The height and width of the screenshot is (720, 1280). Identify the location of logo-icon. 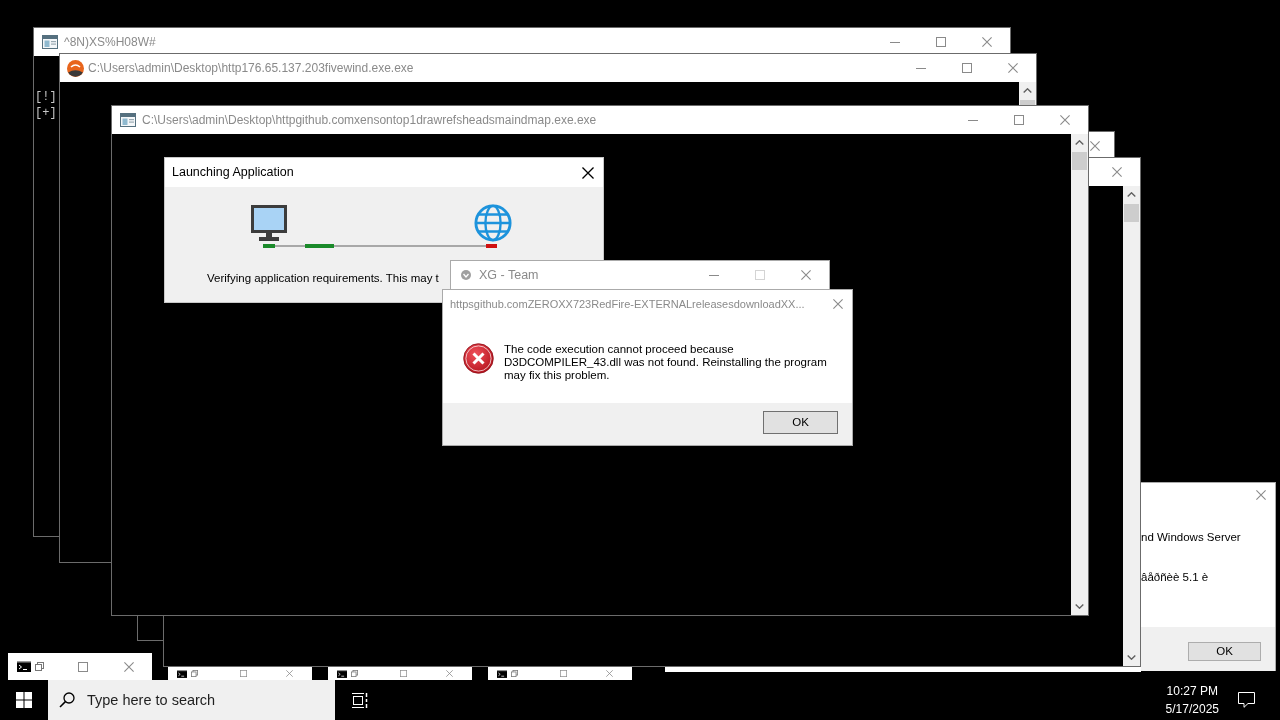
(75, 68).